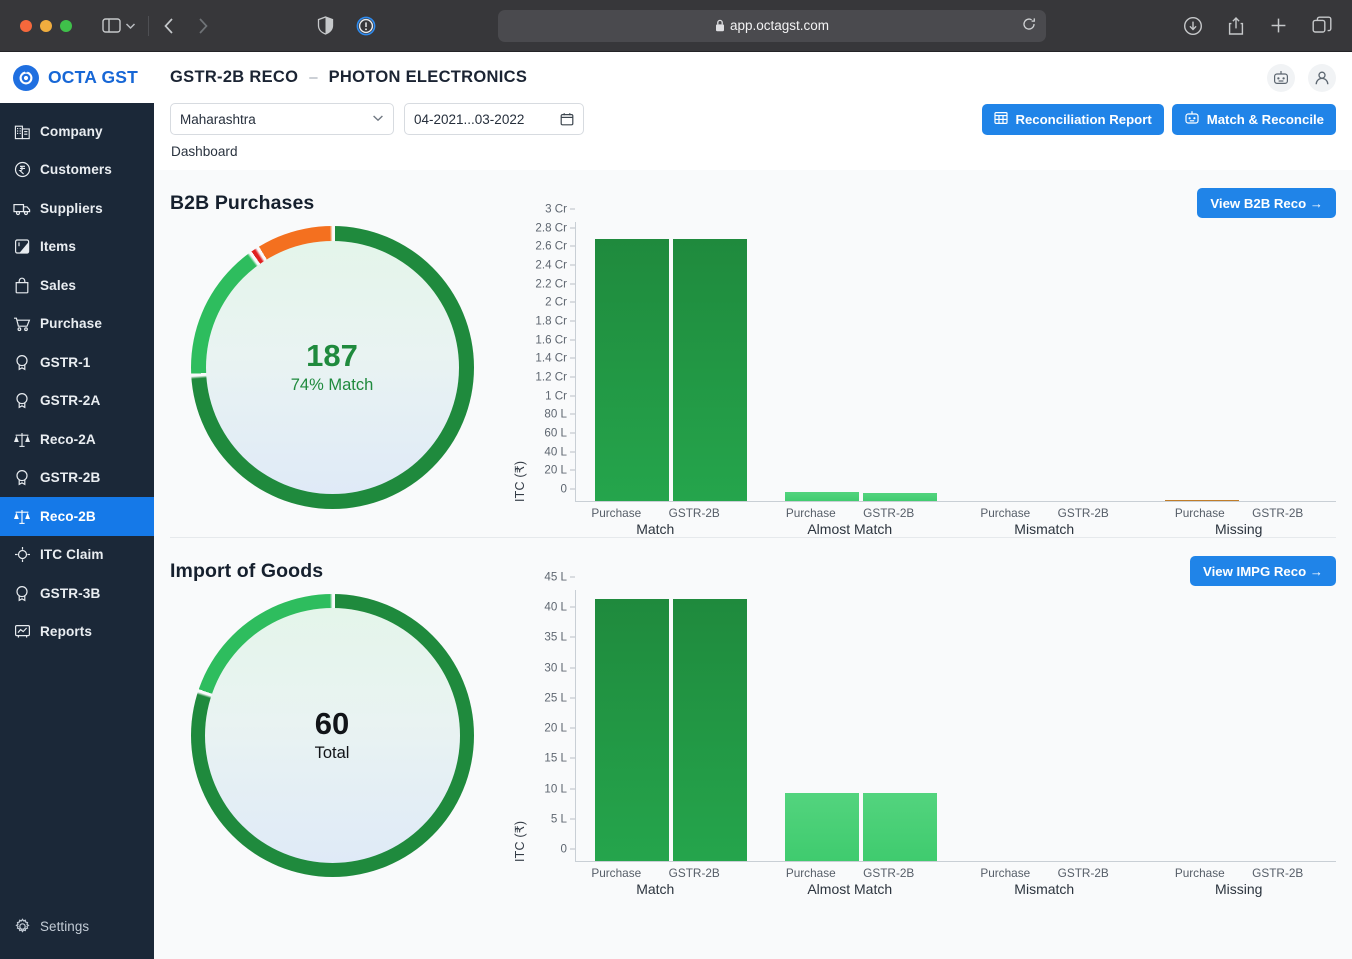  Describe the element at coordinates (77, 208) in the screenshot. I see `sidebar-item-suppliers: Suppliers` at that location.